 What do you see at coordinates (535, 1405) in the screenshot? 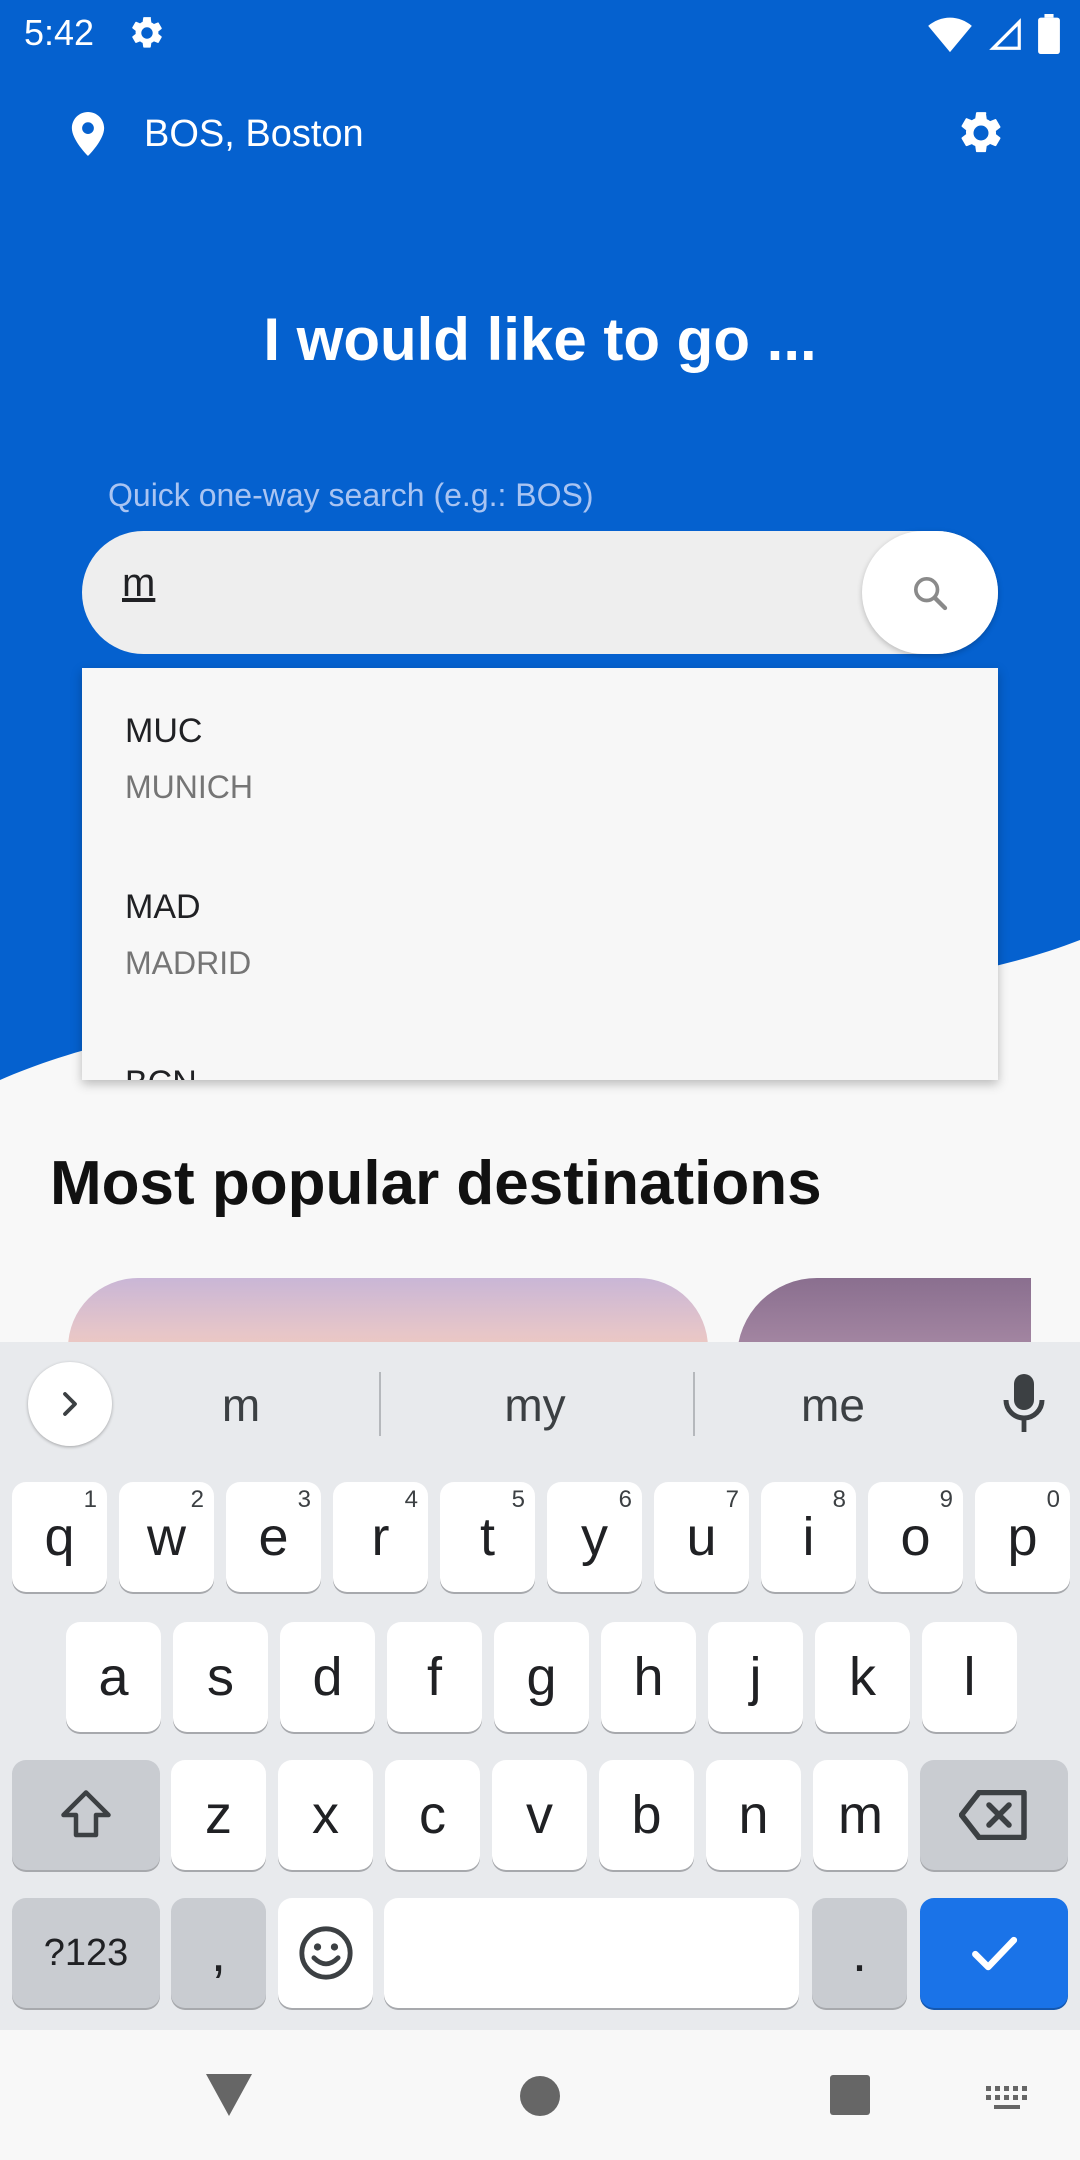
I see `suggestion: my` at bounding box center [535, 1405].